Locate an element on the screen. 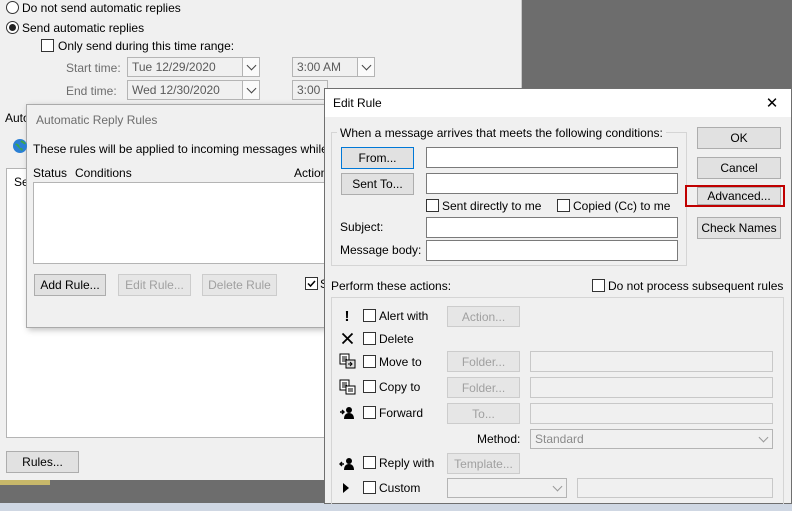  method-value: Standard is located at coordinates (559, 439).